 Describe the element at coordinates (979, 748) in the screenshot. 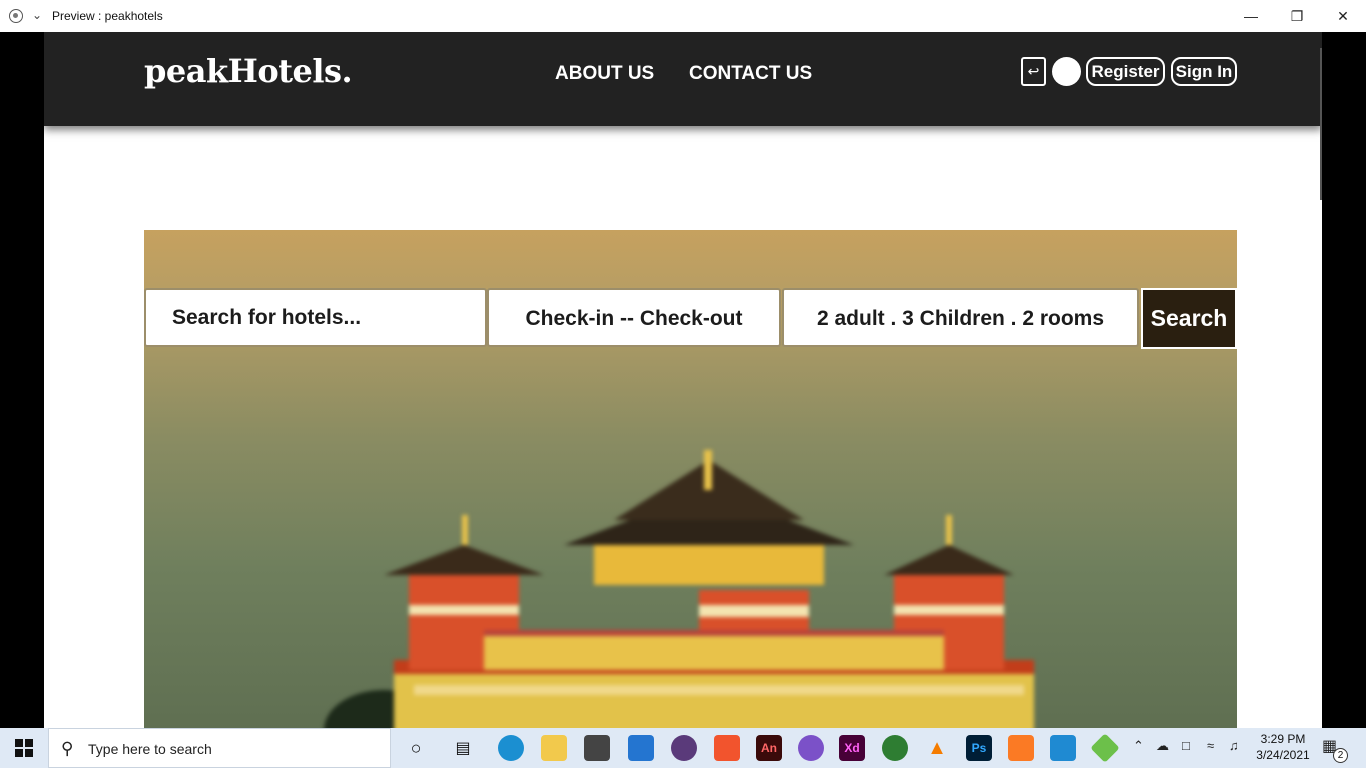

I see `photoshop-icon: Ps` at that location.